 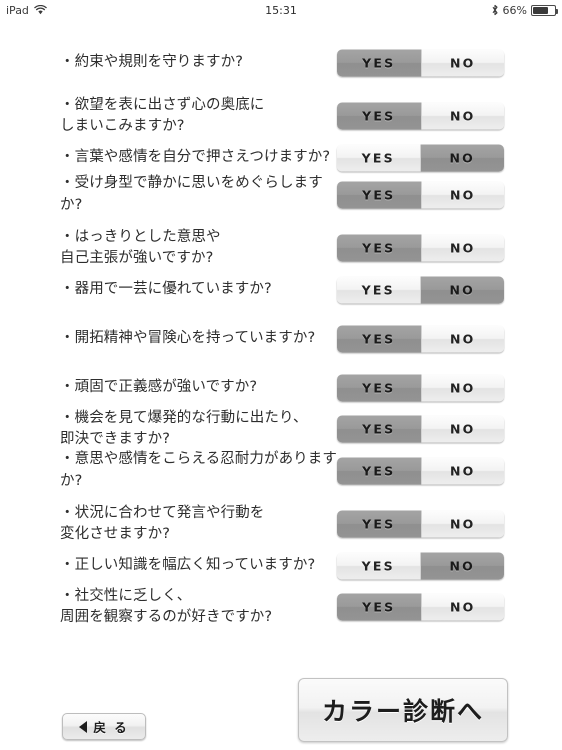 What do you see at coordinates (281, 524) in the screenshot?
I see `question-row: ・状況に合わせて発言や行動を 変化させますか? YES NO` at bounding box center [281, 524].